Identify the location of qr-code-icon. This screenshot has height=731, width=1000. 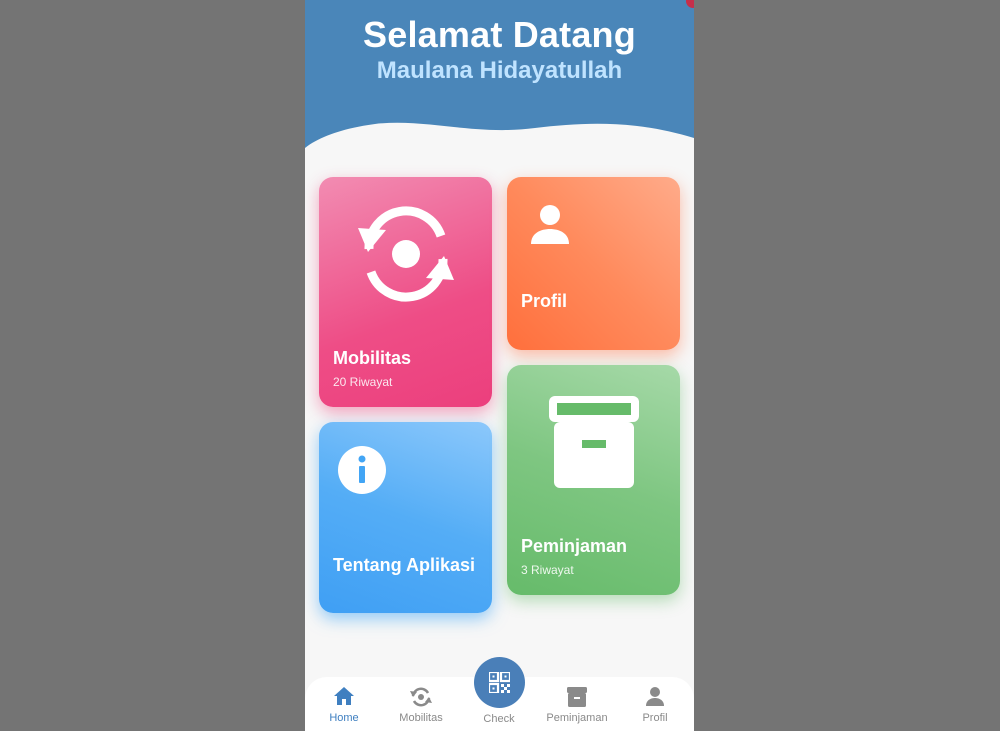
(499, 682).